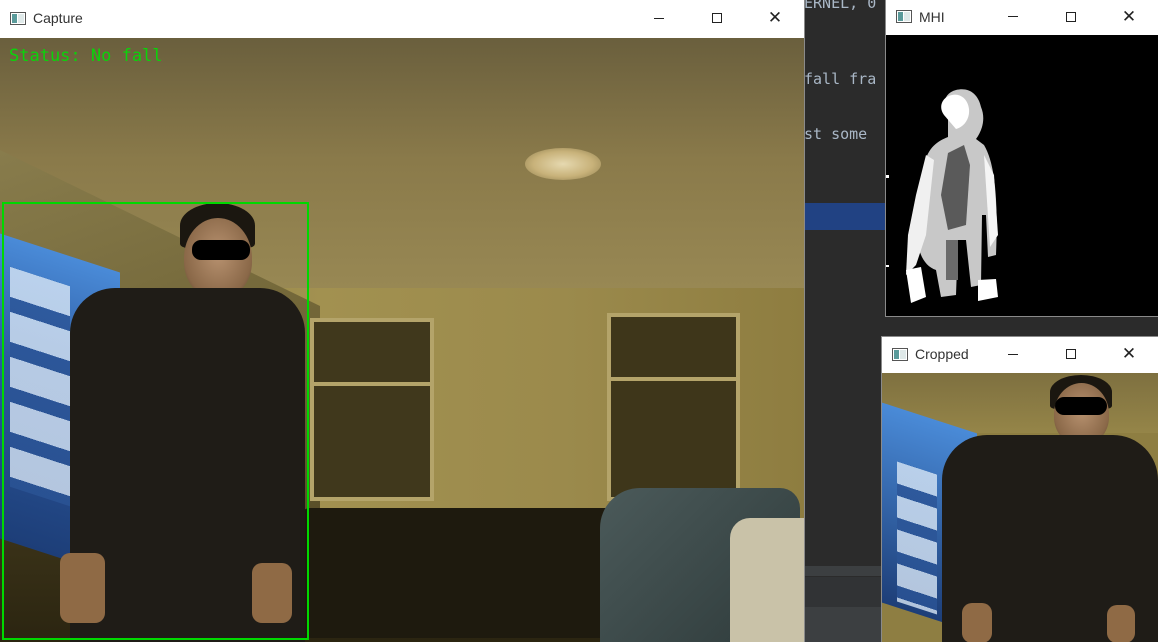  What do you see at coordinates (1081, 406) in the screenshot?
I see `face-censor-bar` at bounding box center [1081, 406].